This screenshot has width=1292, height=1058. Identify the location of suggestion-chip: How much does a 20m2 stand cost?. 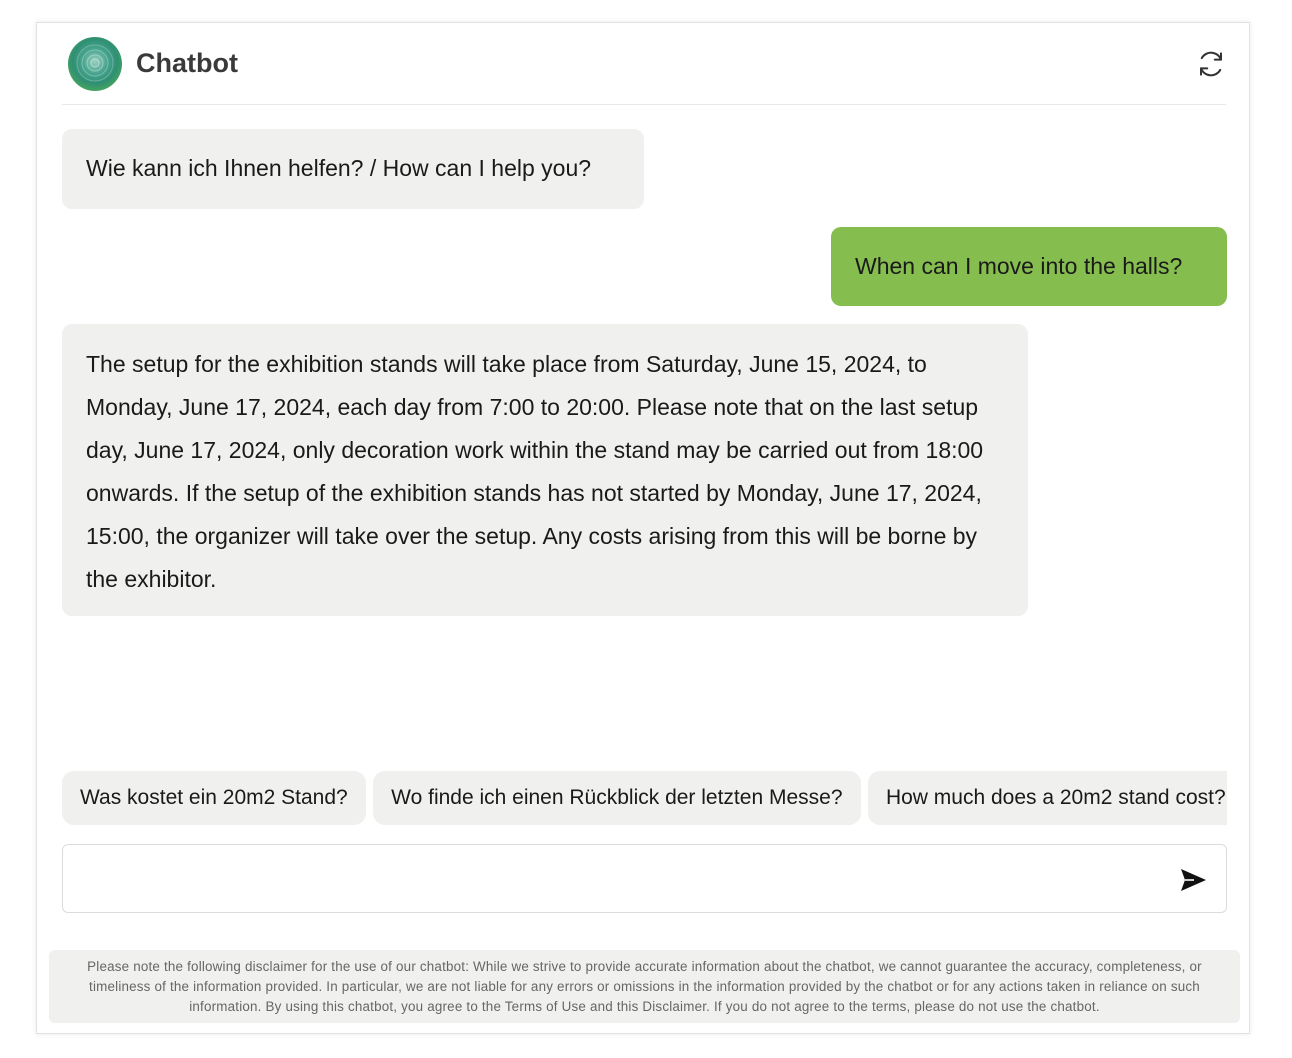
(1047, 798).